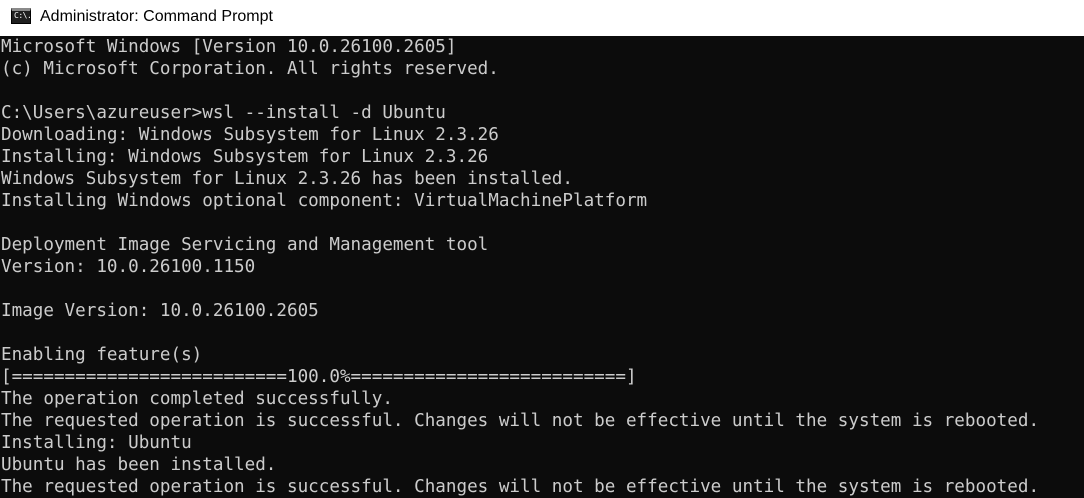 This screenshot has height=498, width=1084. Describe the element at coordinates (160, 311) in the screenshot. I see `console-line: Image Version: 10.0.26100.2605` at that location.